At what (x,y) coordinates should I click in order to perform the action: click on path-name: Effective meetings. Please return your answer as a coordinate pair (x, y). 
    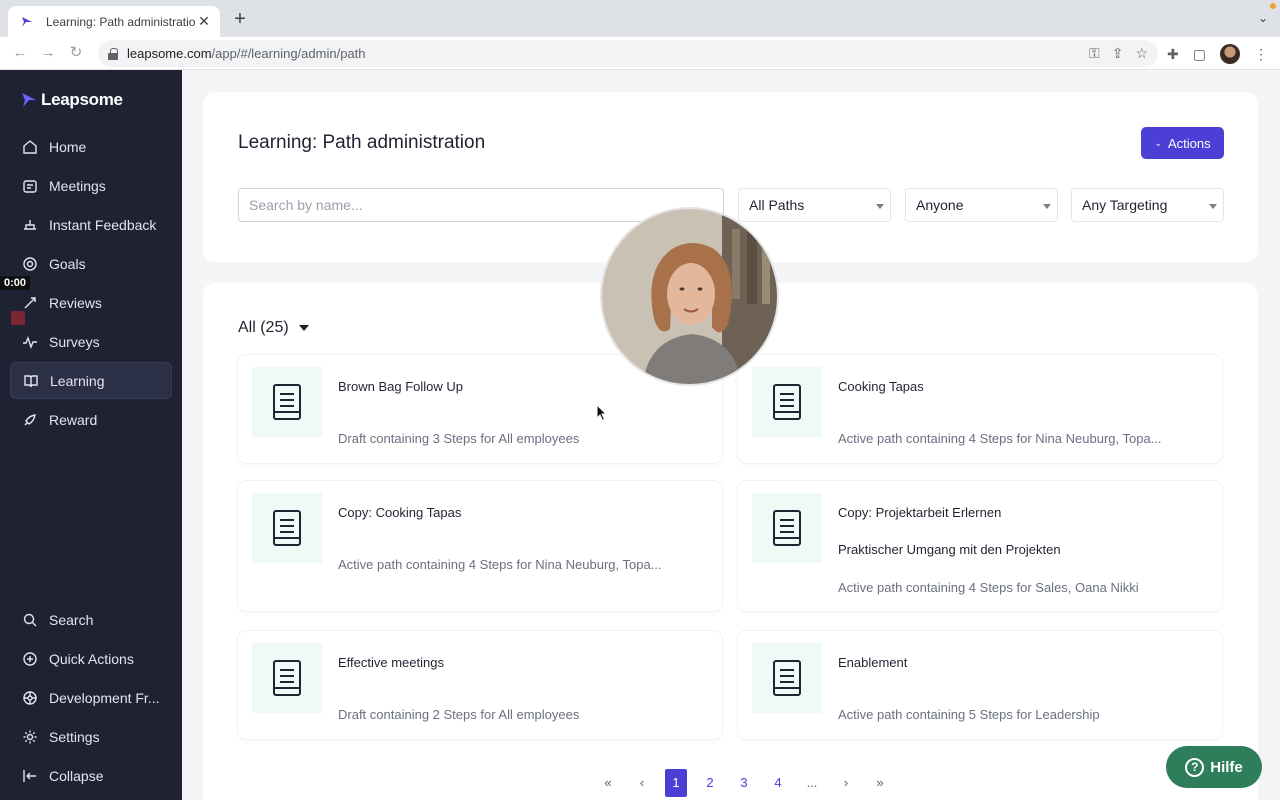
    Looking at the image, I should click on (391, 662).